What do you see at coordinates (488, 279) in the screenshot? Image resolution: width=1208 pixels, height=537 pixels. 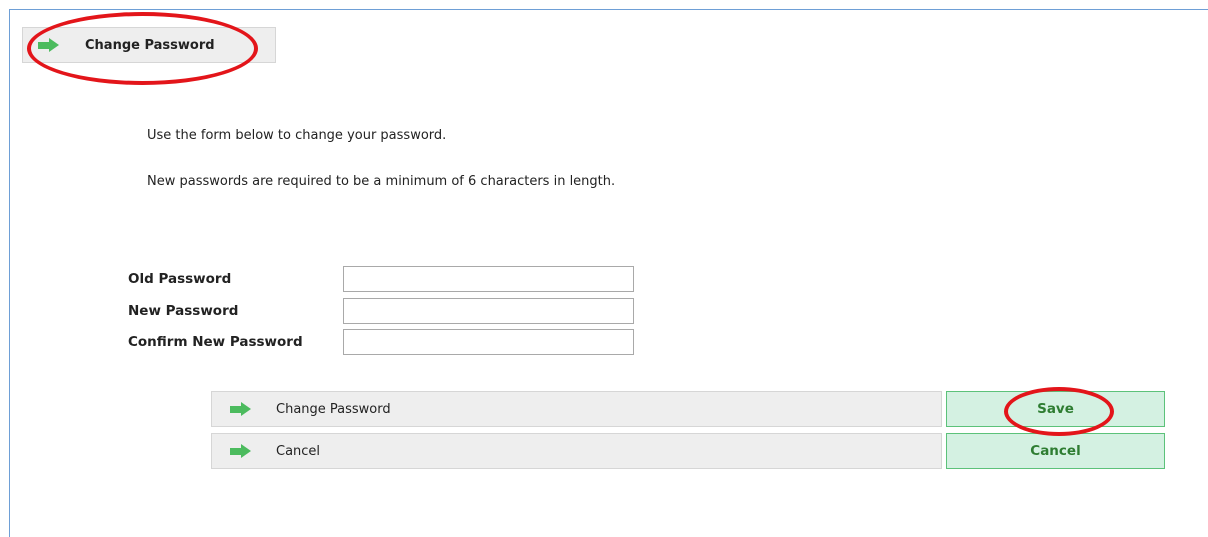 I see `old-password-input` at bounding box center [488, 279].